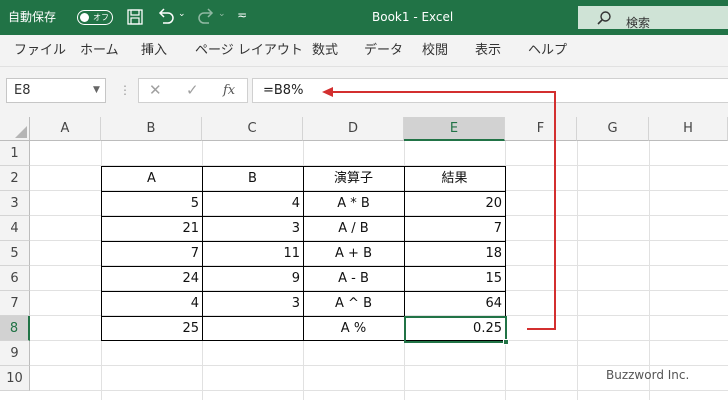 This screenshot has height=400, width=728. I want to click on row-header-7: 7, so click(15, 303).